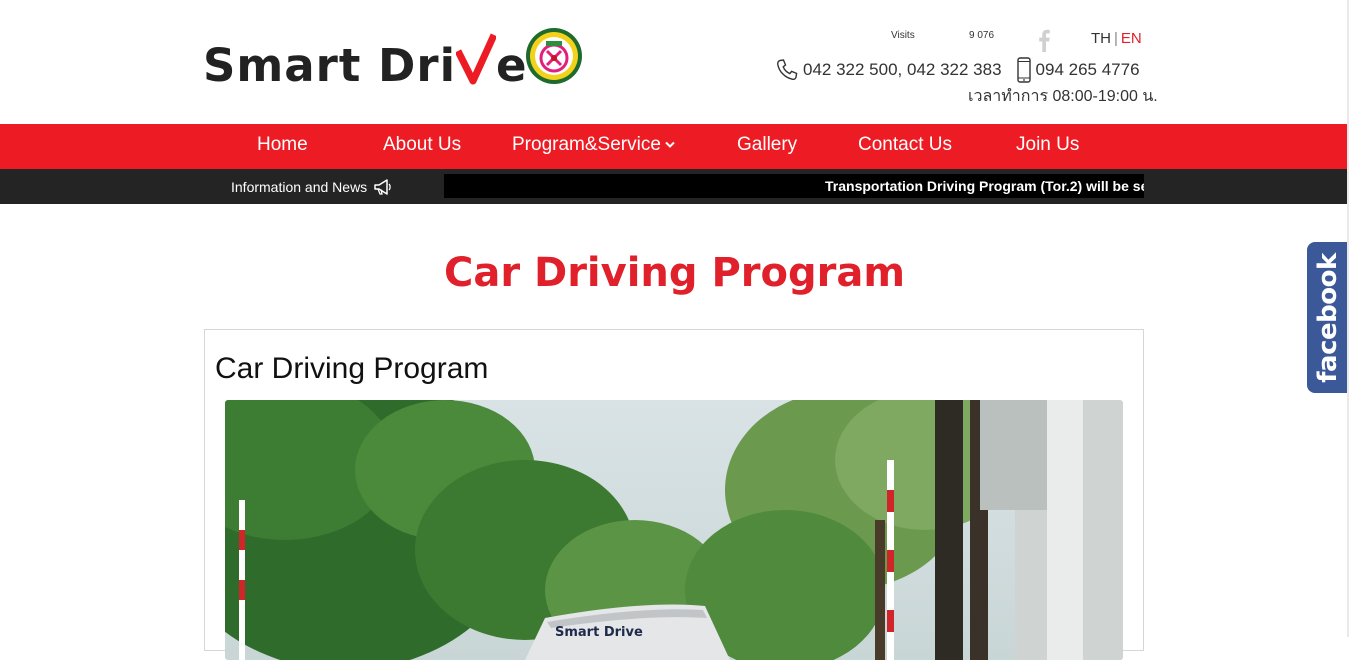 The image size is (1349, 660). I want to click on nav-join-us: Join Us, so click(1047, 146).